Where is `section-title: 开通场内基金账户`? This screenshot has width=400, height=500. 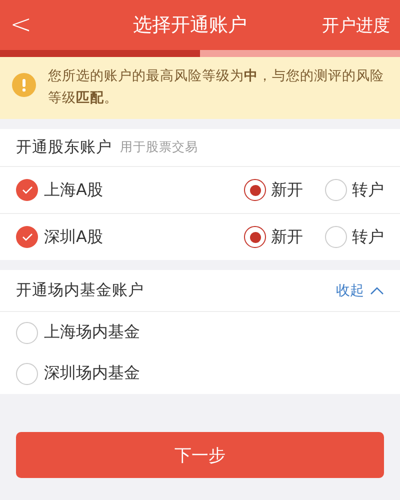
section-title: 开通场内基金账户 is located at coordinates (80, 290).